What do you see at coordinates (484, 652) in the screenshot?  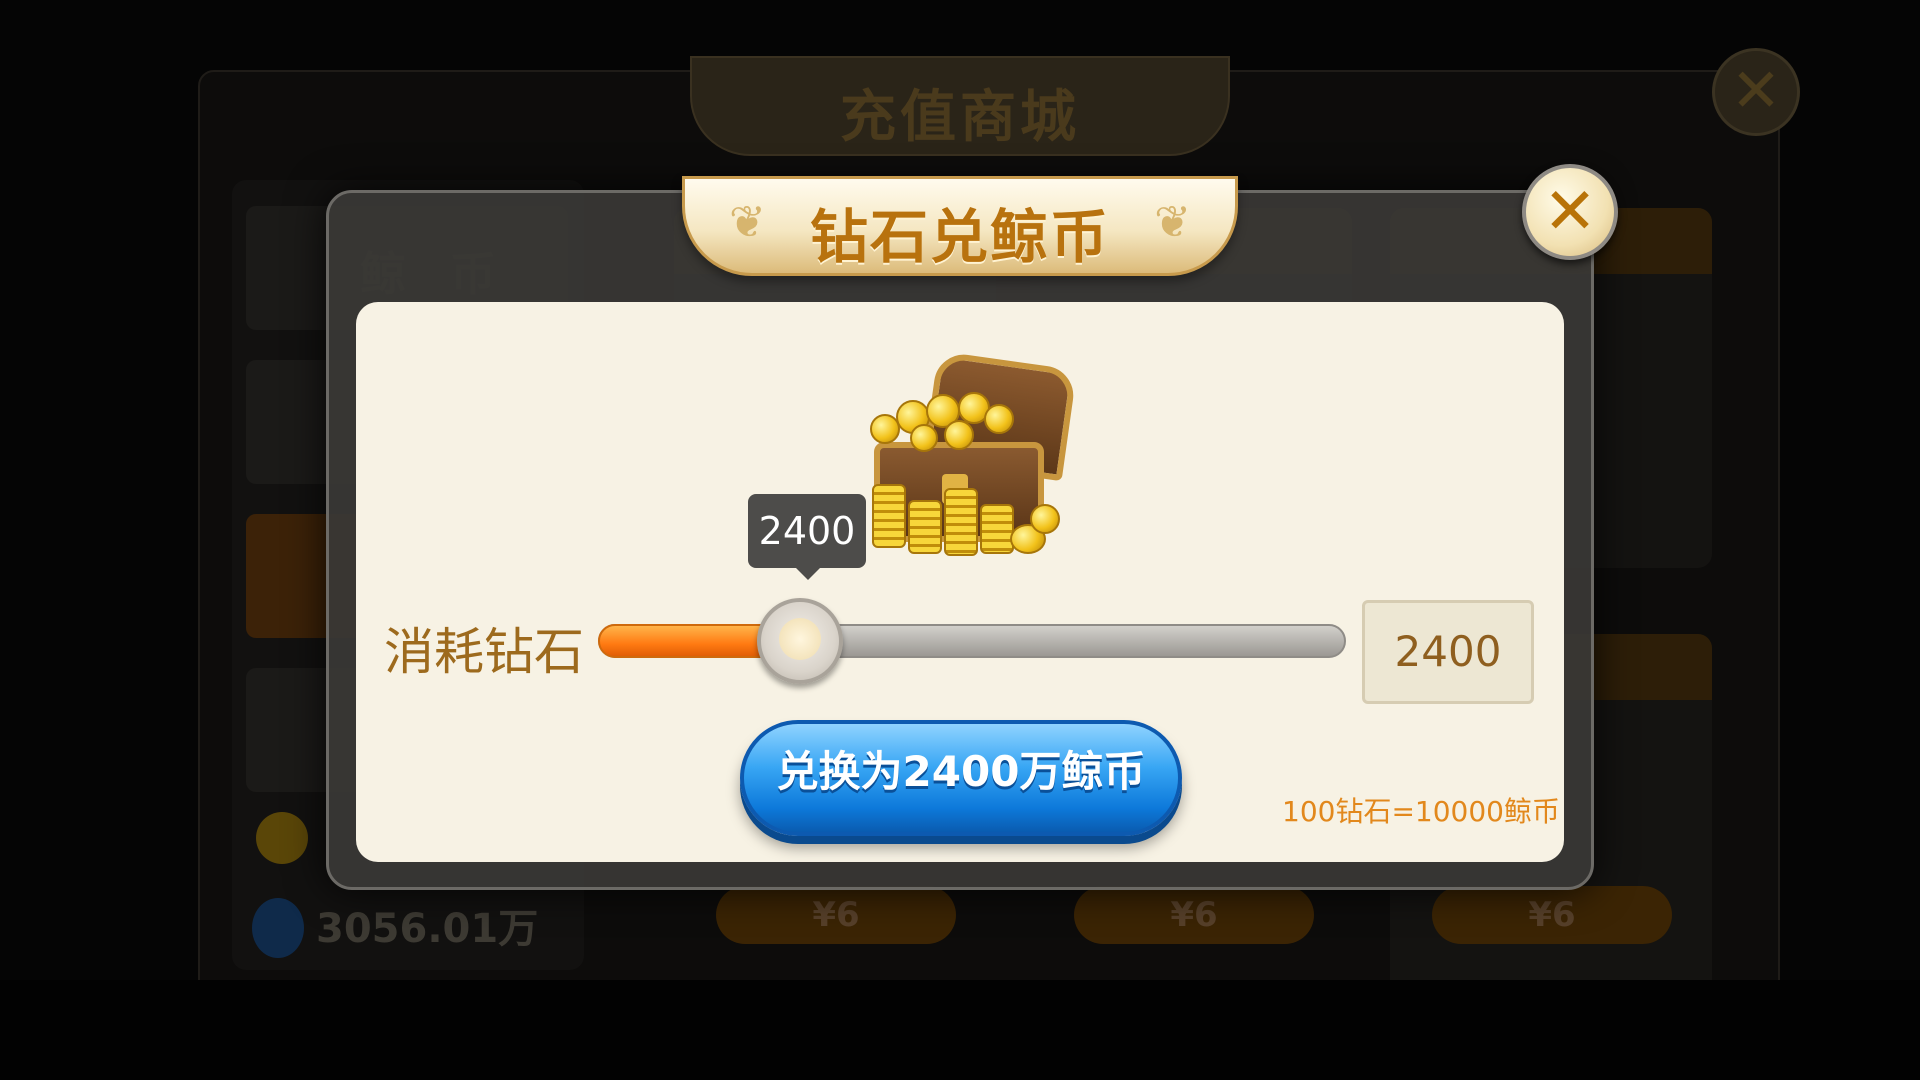 I see `slider-label: 消耗钻石` at bounding box center [484, 652].